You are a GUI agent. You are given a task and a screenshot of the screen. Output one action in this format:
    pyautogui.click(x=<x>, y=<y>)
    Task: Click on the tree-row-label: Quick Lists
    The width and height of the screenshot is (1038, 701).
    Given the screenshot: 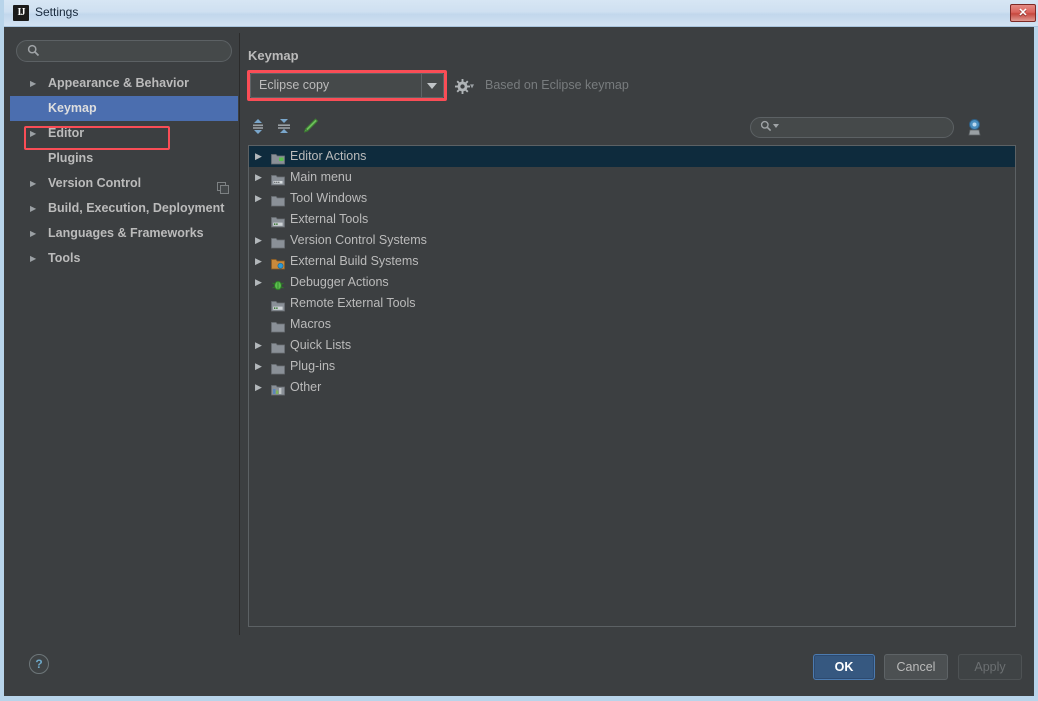 What is the action you would take?
    pyautogui.click(x=321, y=345)
    